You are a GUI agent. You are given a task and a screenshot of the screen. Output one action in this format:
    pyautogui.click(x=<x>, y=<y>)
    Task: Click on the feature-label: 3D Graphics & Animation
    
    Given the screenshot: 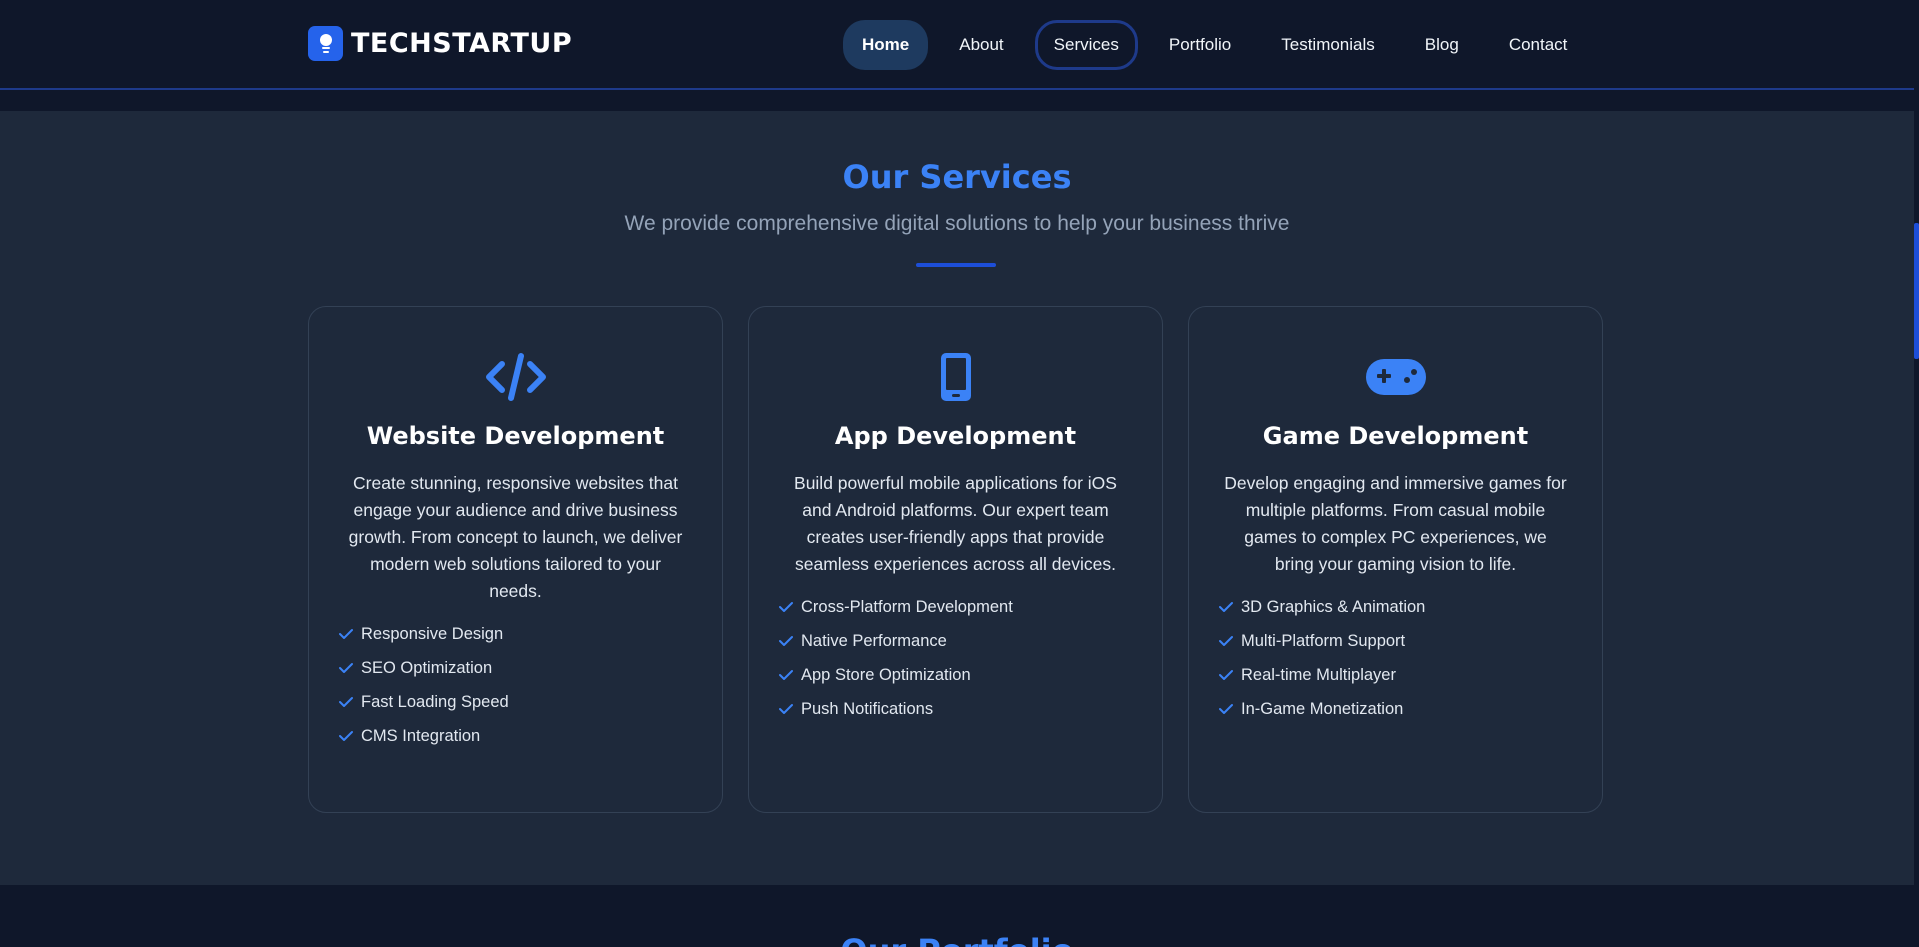 What is the action you would take?
    pyautogui.click(x=1333, y=606)
    